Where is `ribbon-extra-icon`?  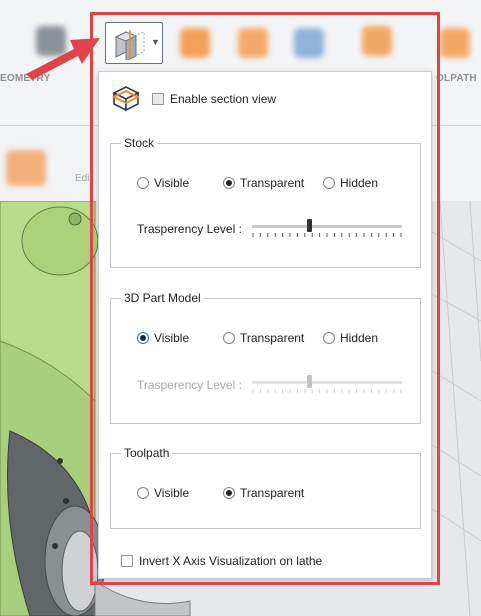 ribbon-extra-icon is located at coordinates (455, 43).